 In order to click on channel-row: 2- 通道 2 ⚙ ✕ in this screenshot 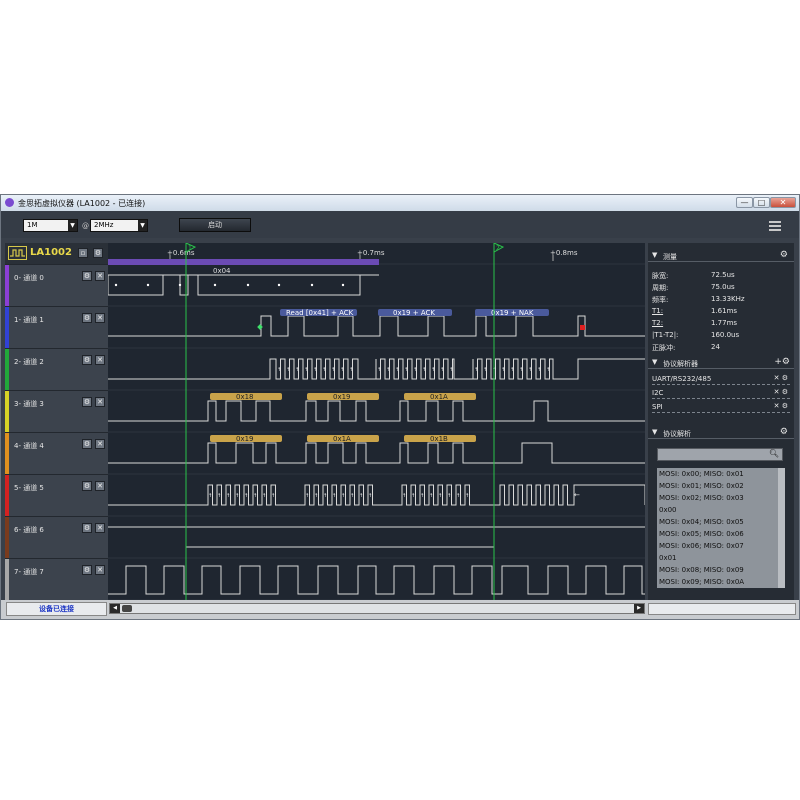, I will do `click(56, 369)`.